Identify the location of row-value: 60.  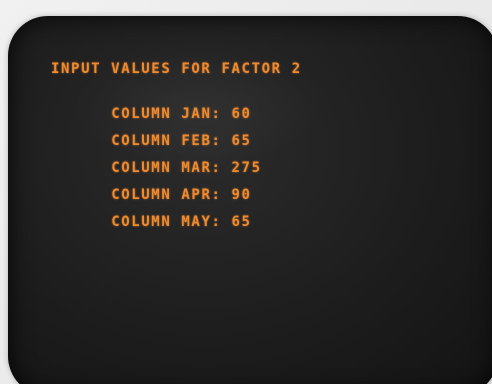
(241, 114).